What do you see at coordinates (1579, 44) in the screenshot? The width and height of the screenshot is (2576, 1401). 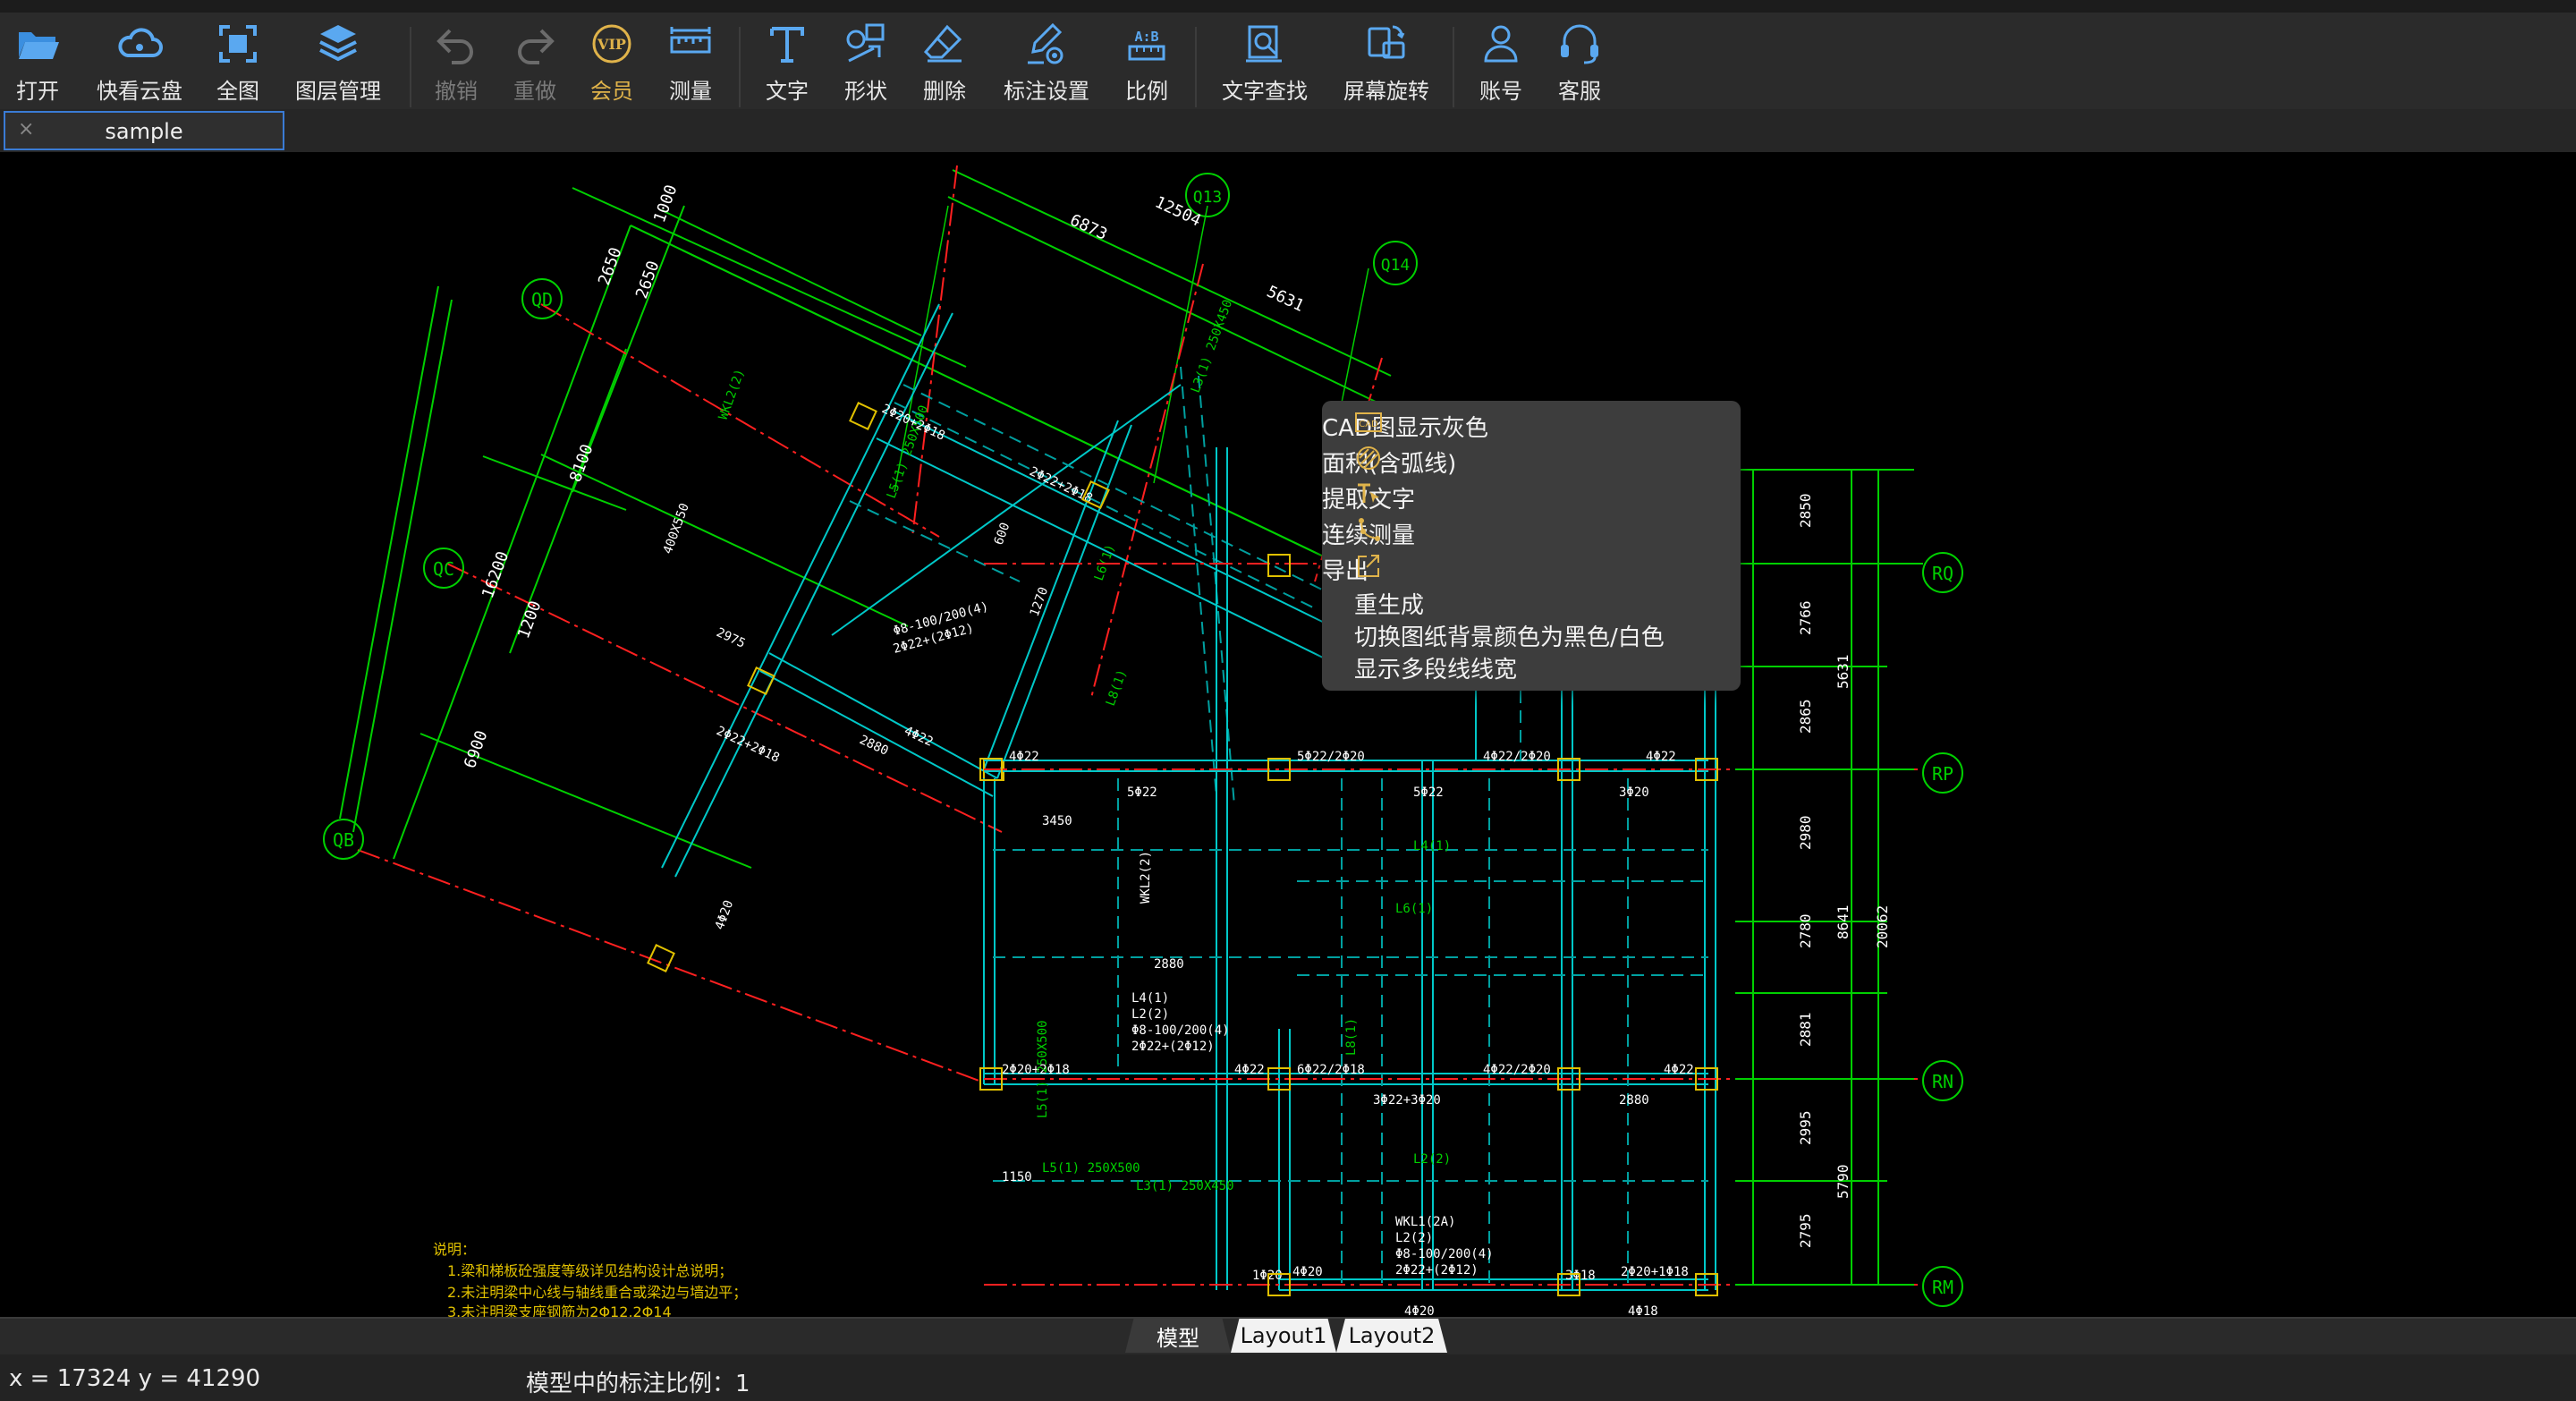 I see `headset-icon` at bounding box center [1579, 44].